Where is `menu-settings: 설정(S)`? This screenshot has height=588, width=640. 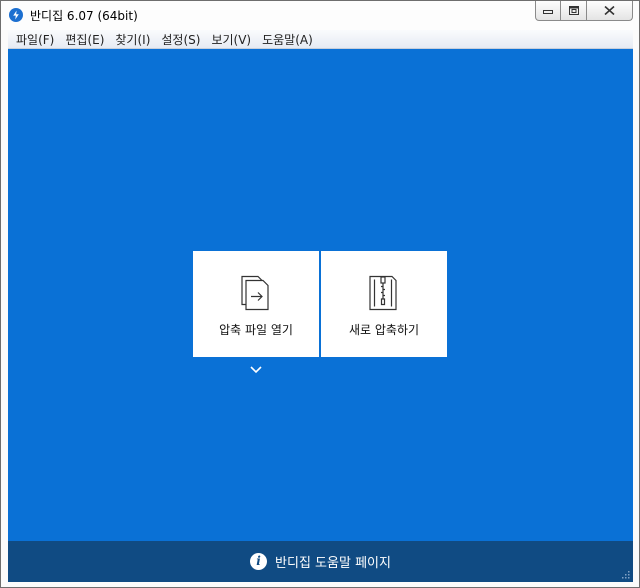
menu-settings: 설정(S) is located at coordinates (182, 39).